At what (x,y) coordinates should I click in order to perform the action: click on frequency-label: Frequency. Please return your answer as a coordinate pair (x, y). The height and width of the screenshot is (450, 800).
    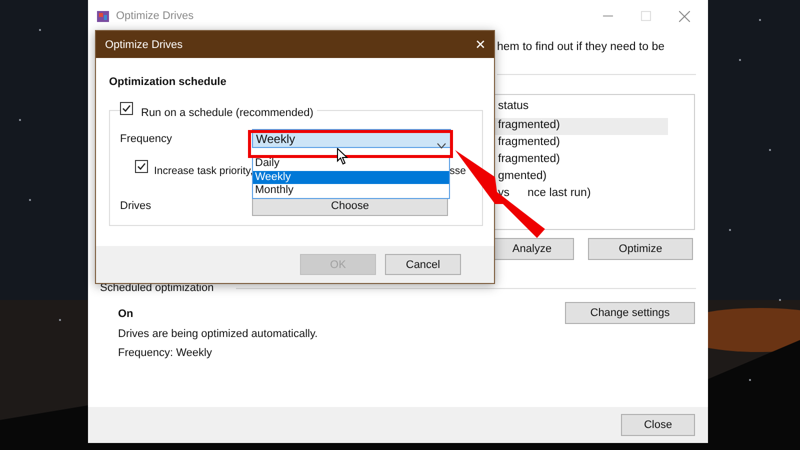
    Looking at the image, I should click on (146, 138).